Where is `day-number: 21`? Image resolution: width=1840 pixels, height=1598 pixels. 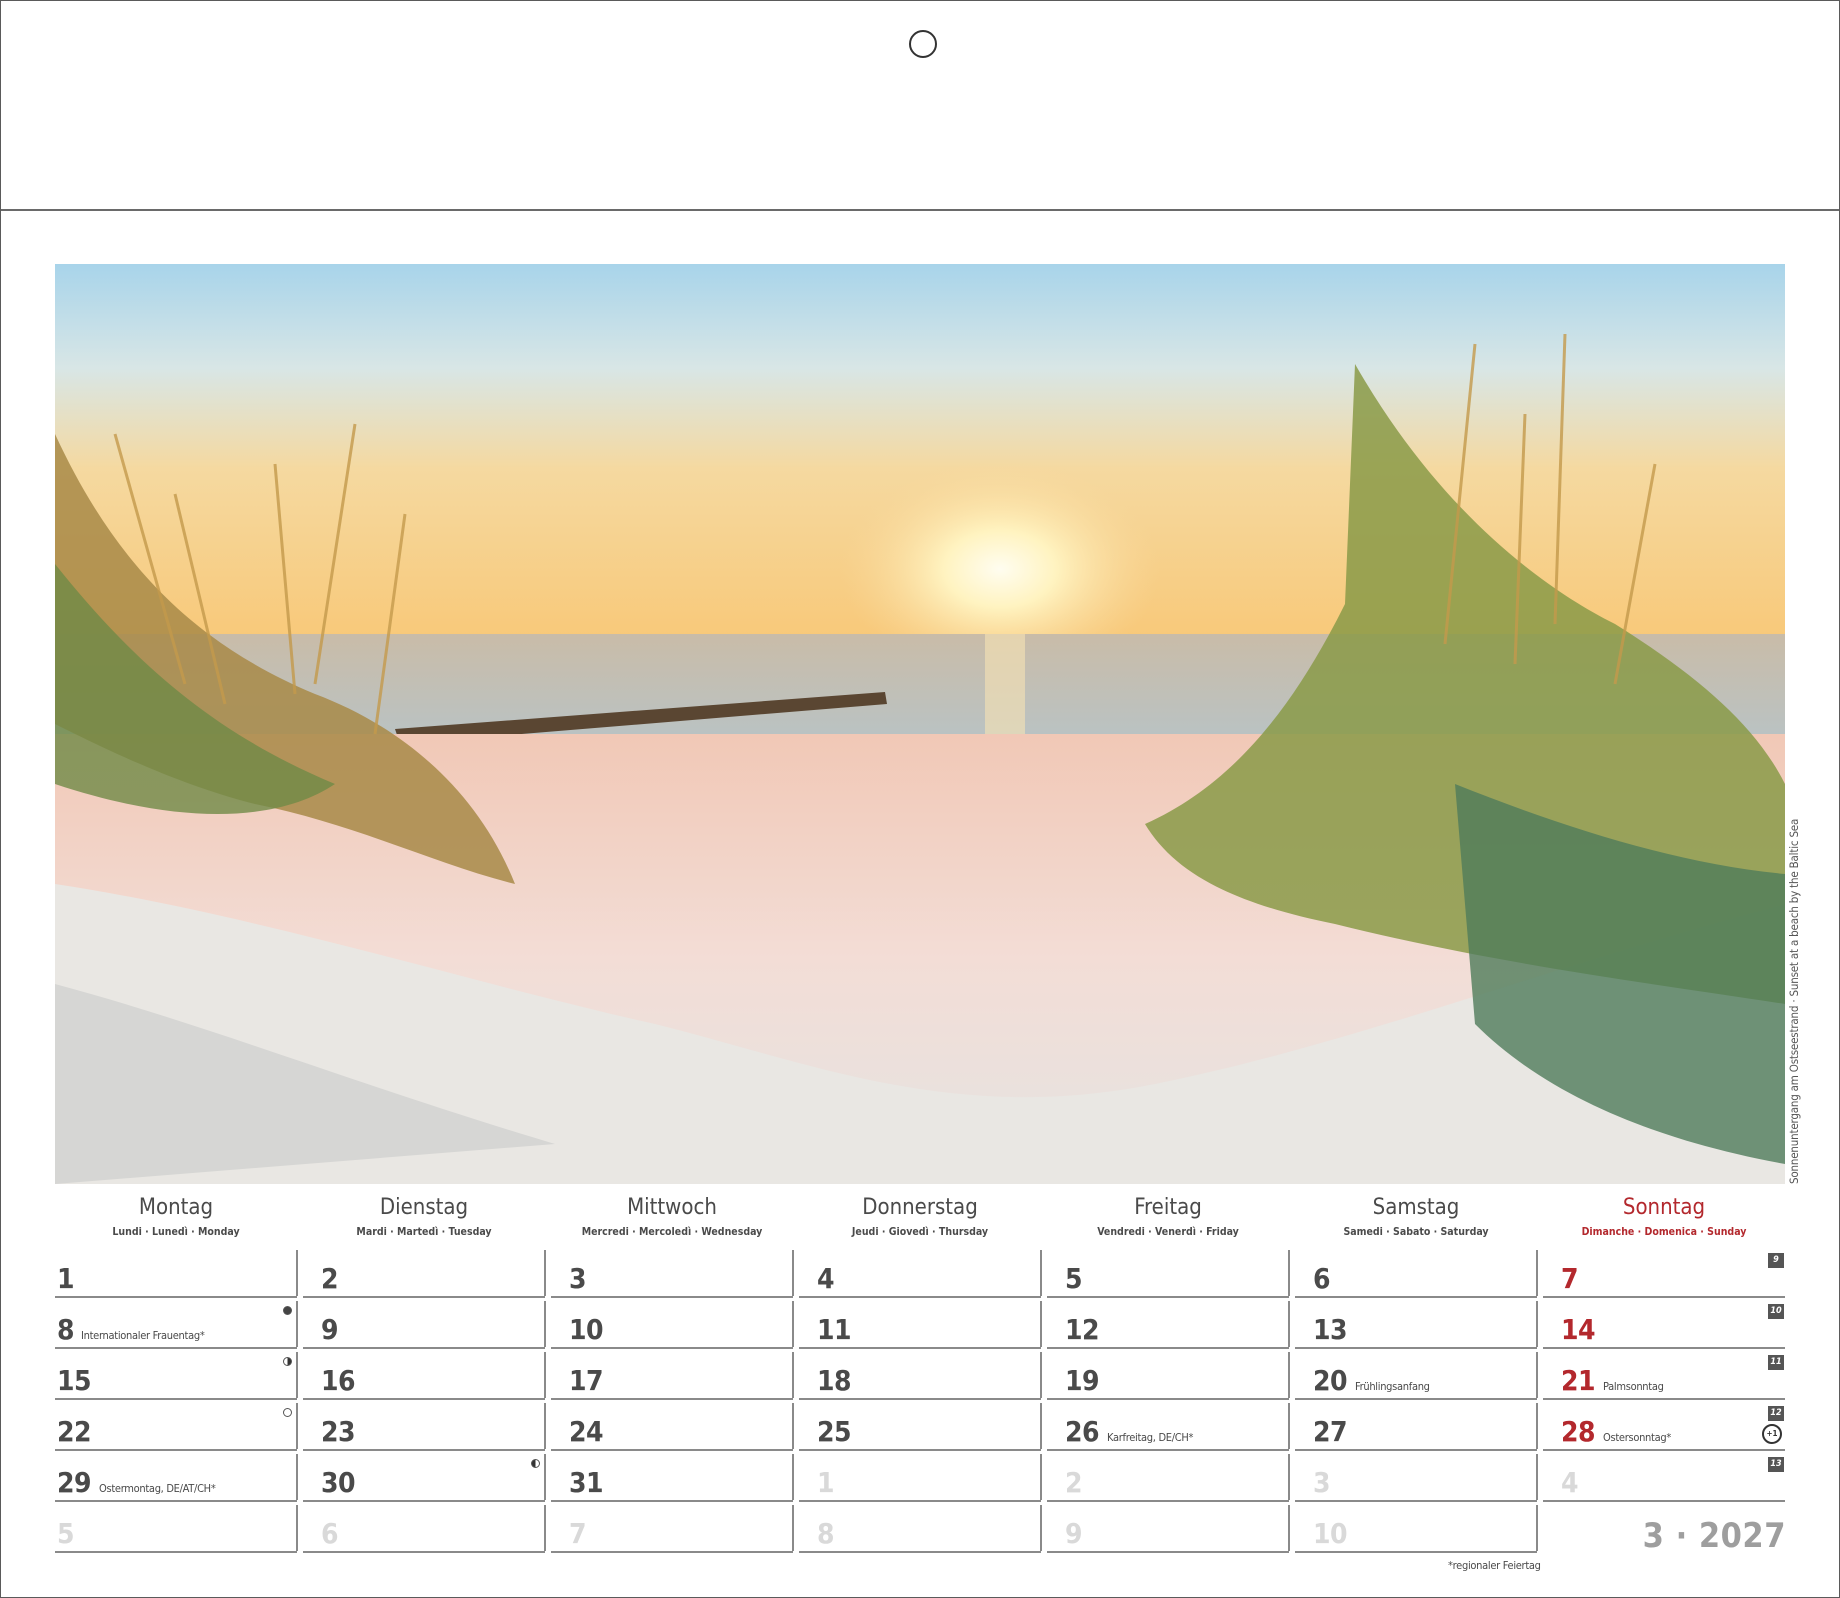
day-number: 21 is located at coordinates (1578, 1380).